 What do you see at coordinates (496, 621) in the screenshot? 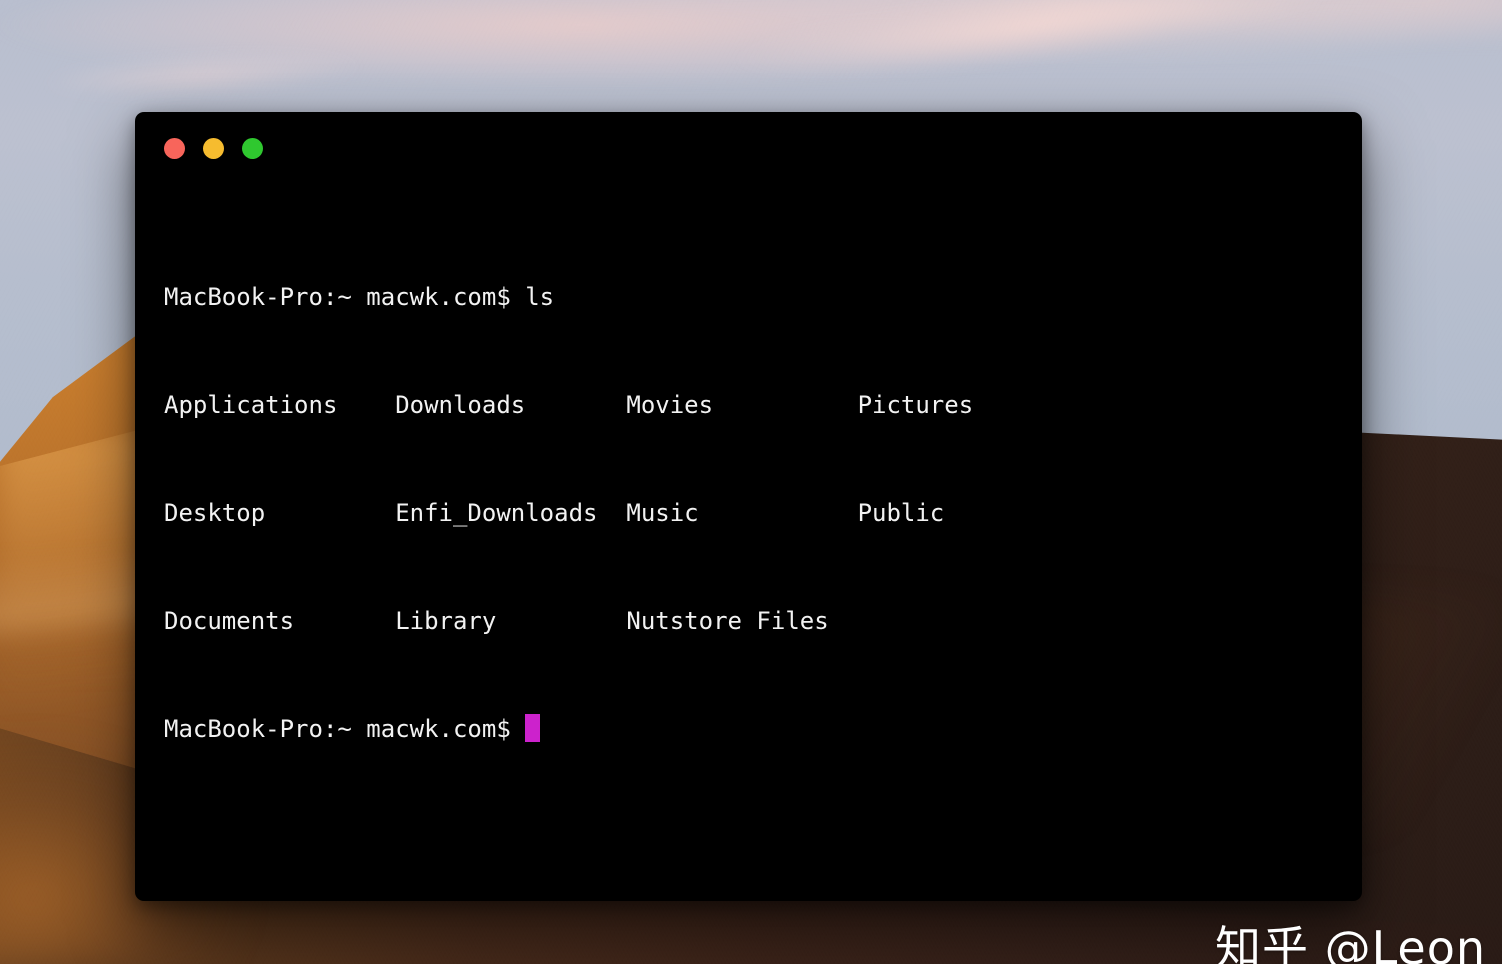
I see `terminal-line-listing-3: Documents Library Nutstore Files` at bounding box center [496, 621].